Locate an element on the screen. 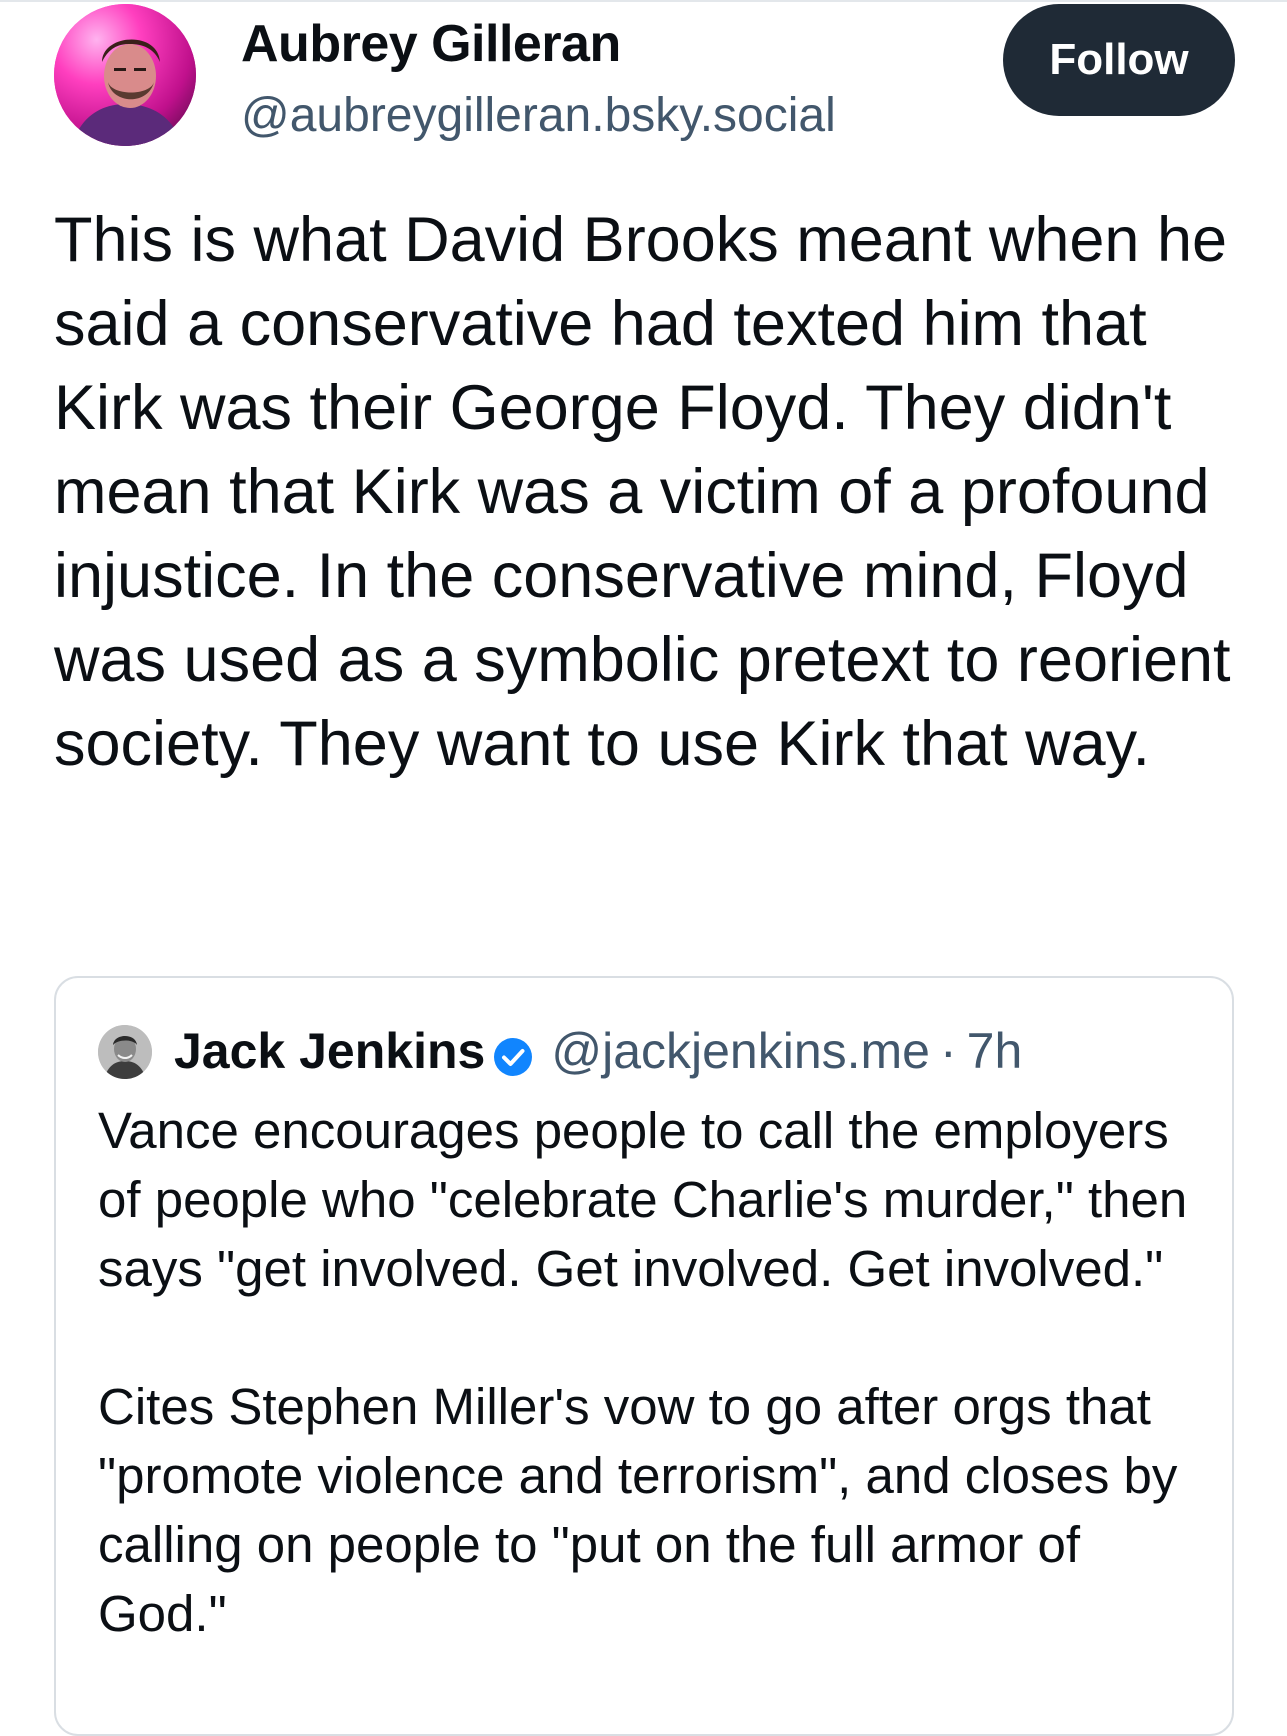 Image resolution: width=1287 pixels, height=1736 pixels. quote-header: Jack Jenkins @jackjenkins.me · 7h is located at coordinates (598, 1051).